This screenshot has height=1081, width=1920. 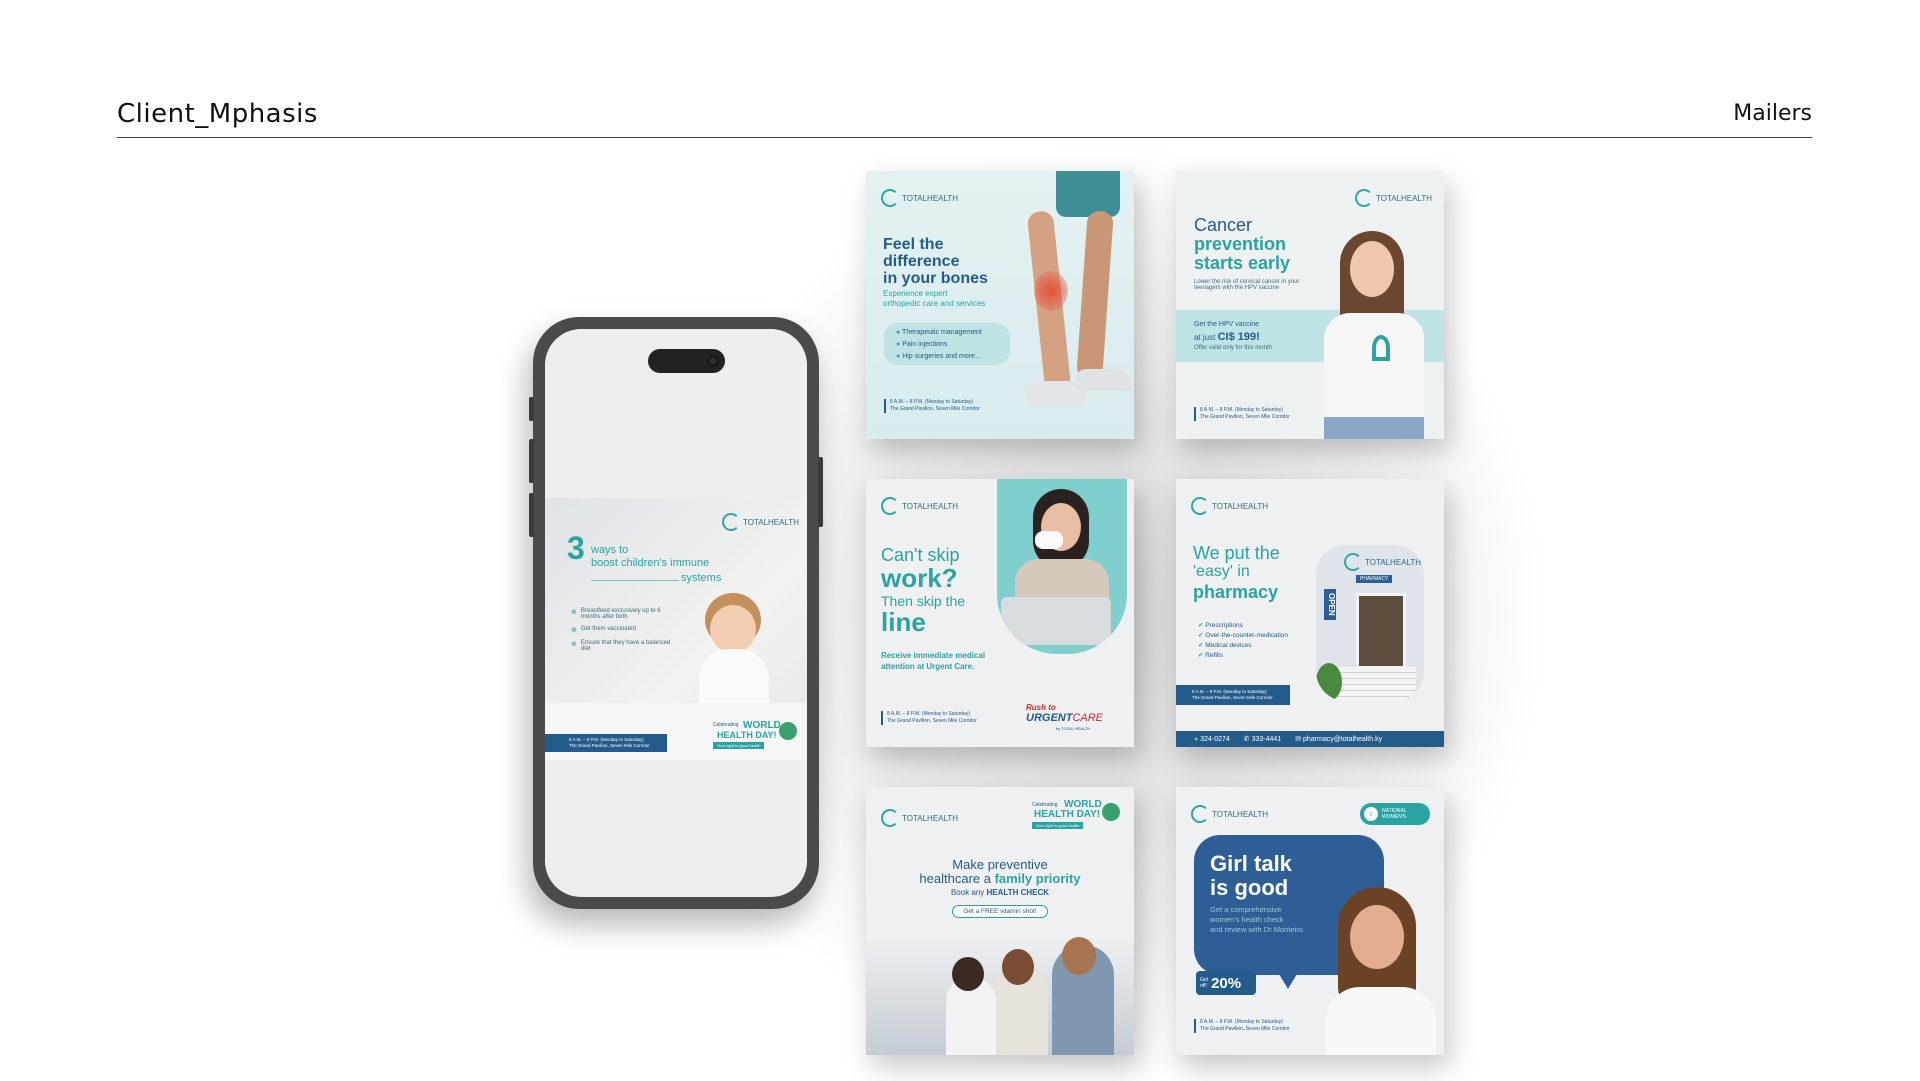 What do you see at coordinates (610, 550) in the screenshot?
I see `ways-line1: ways to` at bounding box center [610, 550].